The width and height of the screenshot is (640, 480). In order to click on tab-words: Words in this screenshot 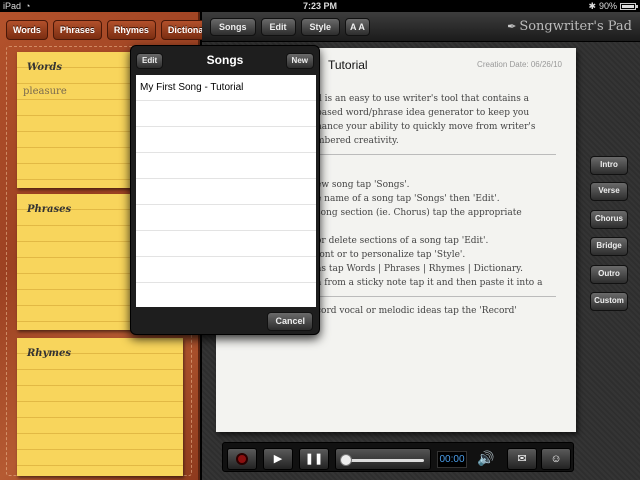, I will do `click(27, 30)`.